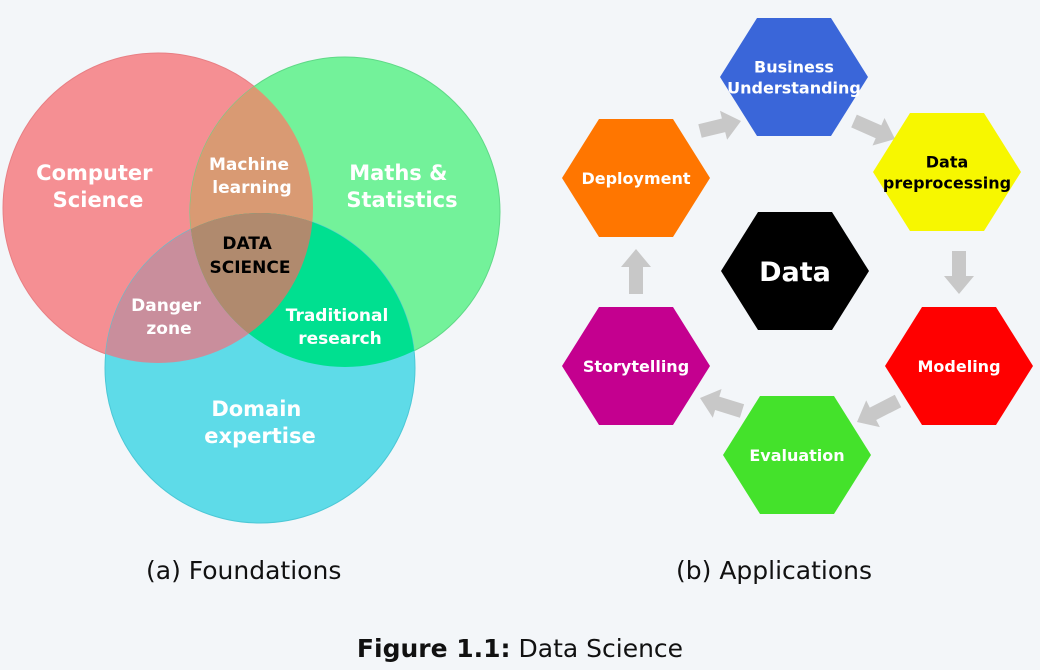 This screenshot has width=1040, height=670. I want to click on figure-caption-title: Data Science, so click(601, 648).